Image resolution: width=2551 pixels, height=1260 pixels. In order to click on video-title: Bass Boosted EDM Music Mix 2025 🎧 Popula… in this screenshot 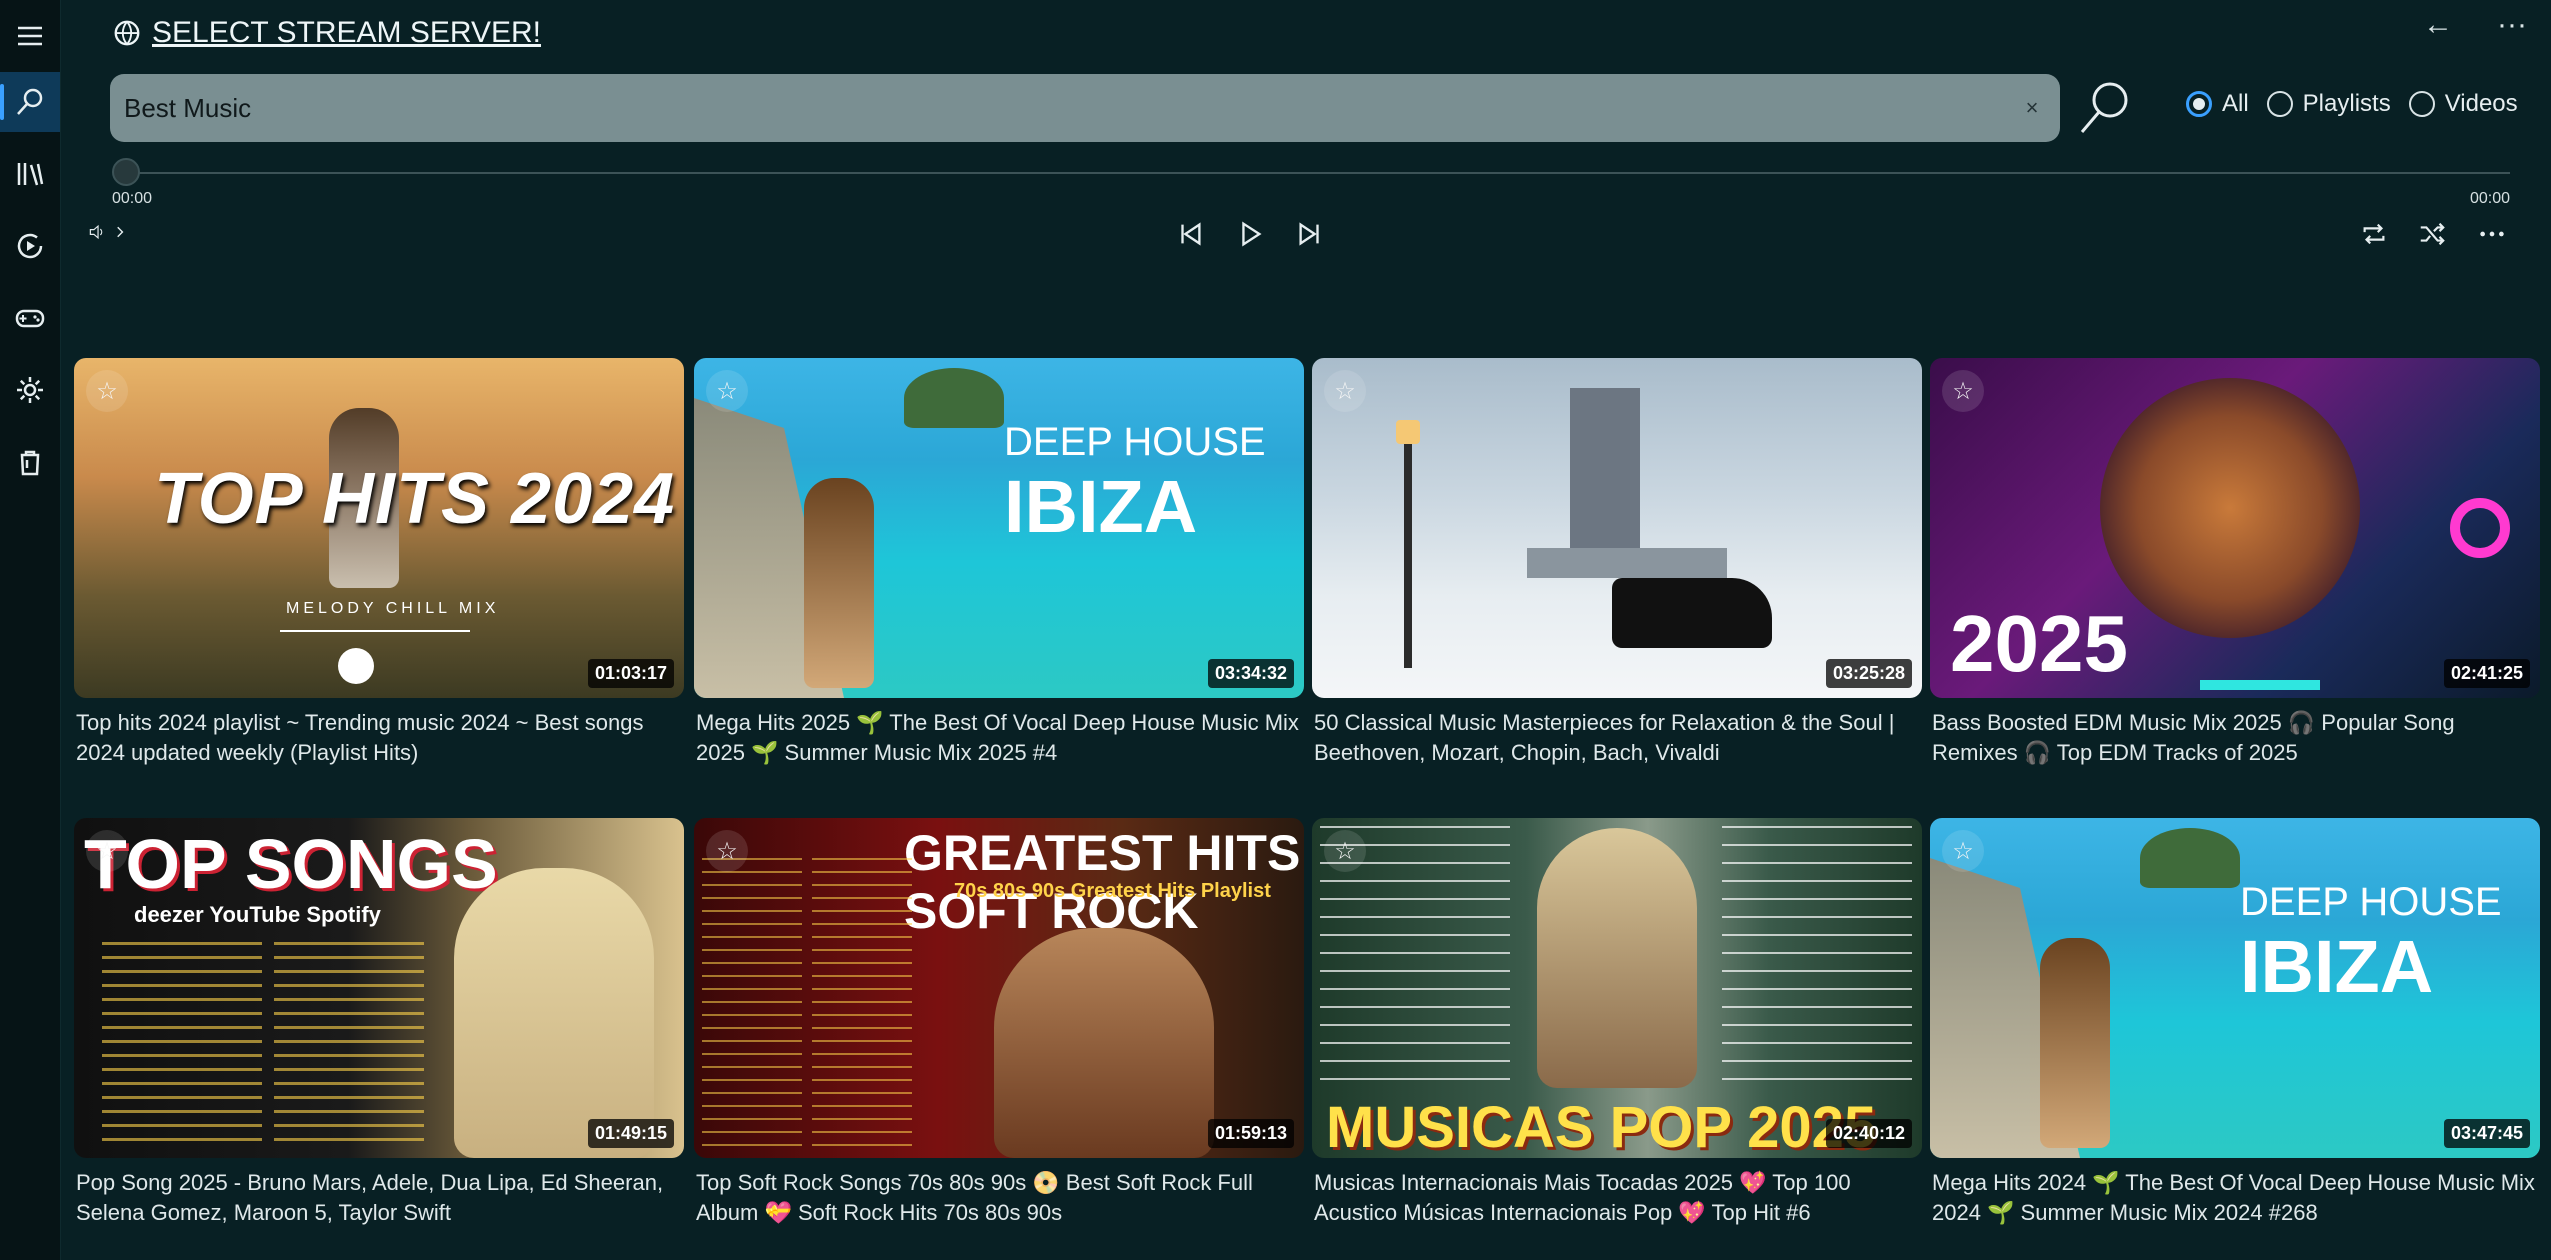, I will do `click(2235, 738)`.